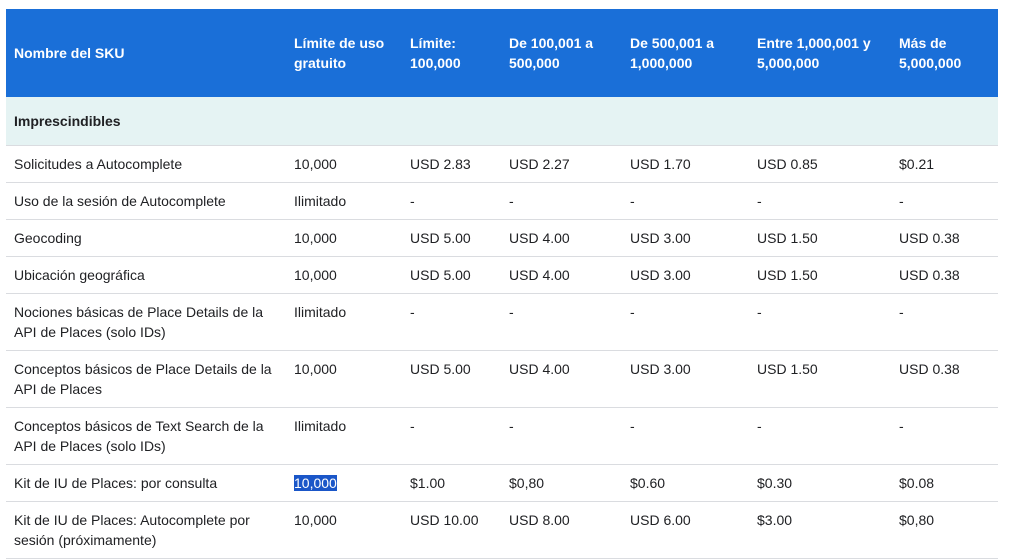 This screenshot has width=1026, height=559. What do you see at coordinates (561, 53) in the screenshot?
I see `header-tier-100001-500000: De 100,001 a 500,000` at bounding box center [561, 53].